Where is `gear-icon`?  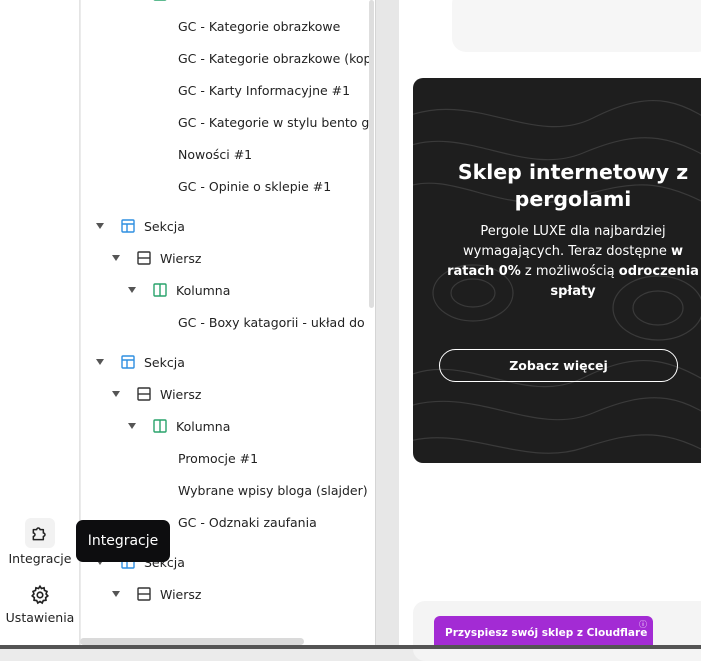
gear-icon is located at coordinates (40, 594).